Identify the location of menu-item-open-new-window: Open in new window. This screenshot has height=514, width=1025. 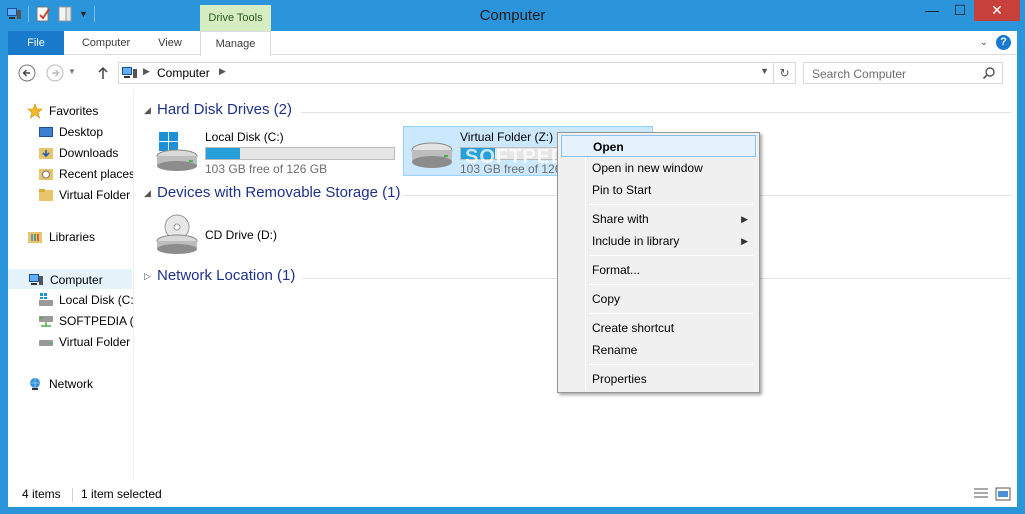
(658, 168).